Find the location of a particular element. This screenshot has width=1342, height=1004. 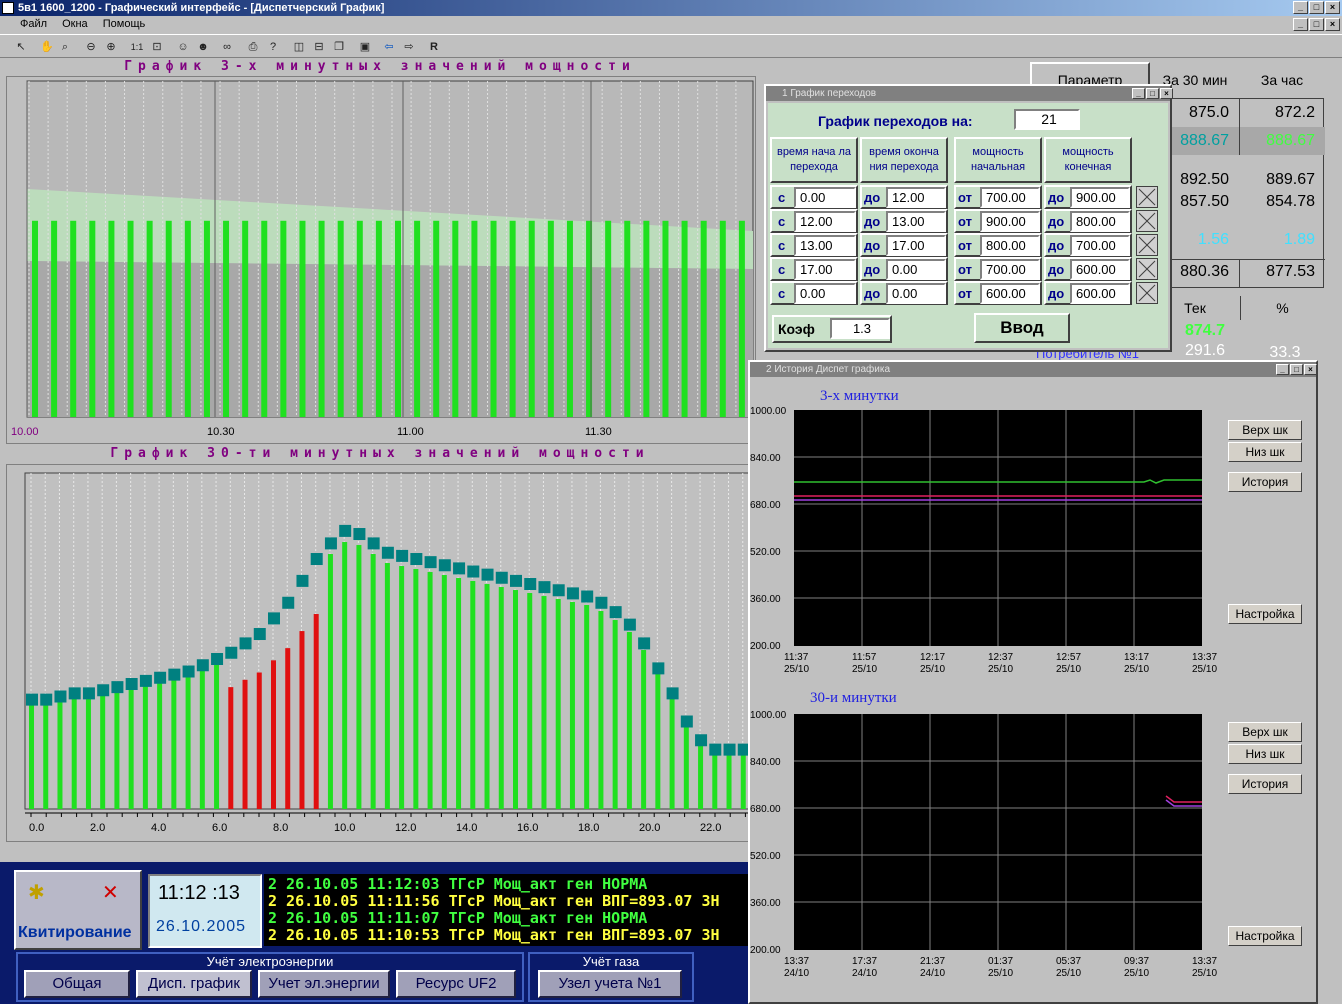

refresh-r-icon: R is located at coordinates (434, 47).